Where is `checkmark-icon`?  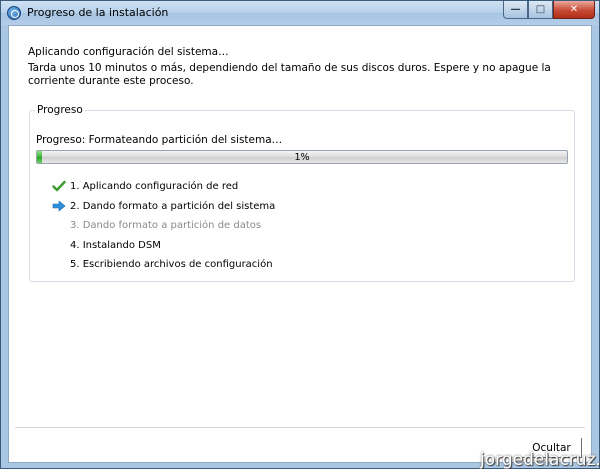 checkmark-icon is located at coordinates (59, 186).